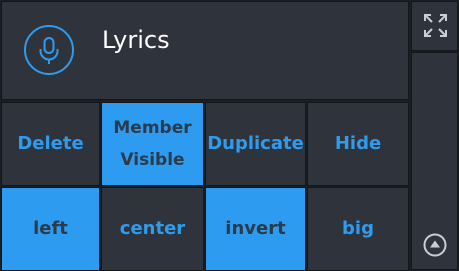  I want to click on member-visible-button: Member Visible, so click(152, 144).